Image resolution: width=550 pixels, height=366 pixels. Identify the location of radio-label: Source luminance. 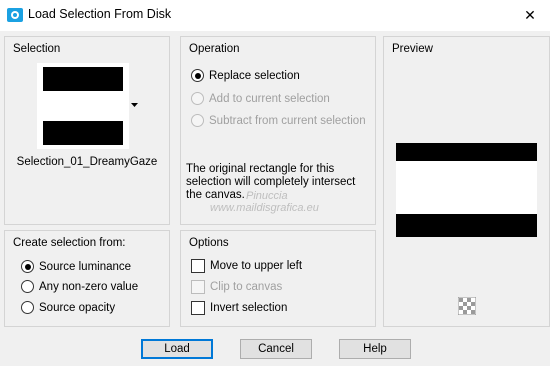
(85, 266).